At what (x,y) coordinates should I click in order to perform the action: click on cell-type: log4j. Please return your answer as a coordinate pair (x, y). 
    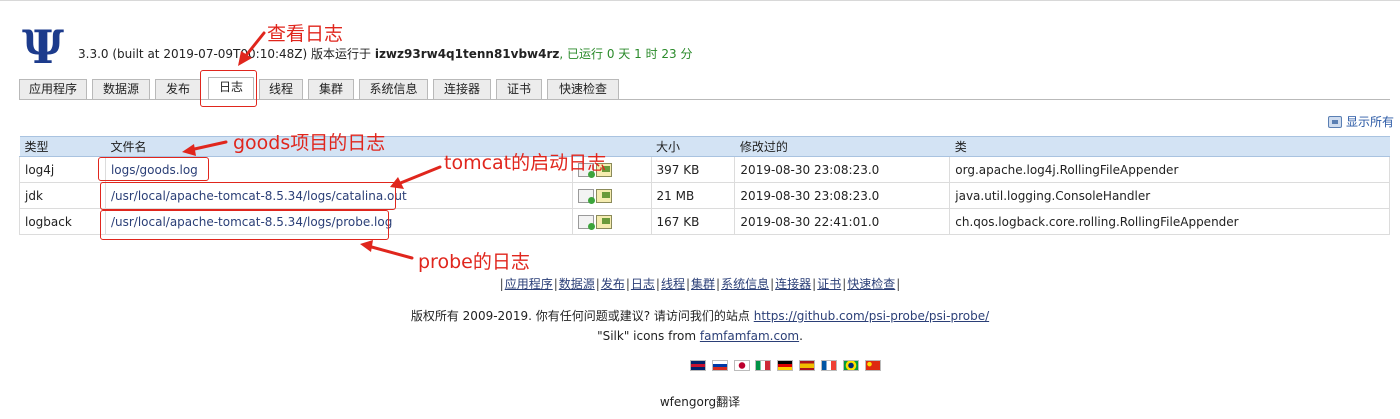
    Looking at the image, I should click on (62, 169).